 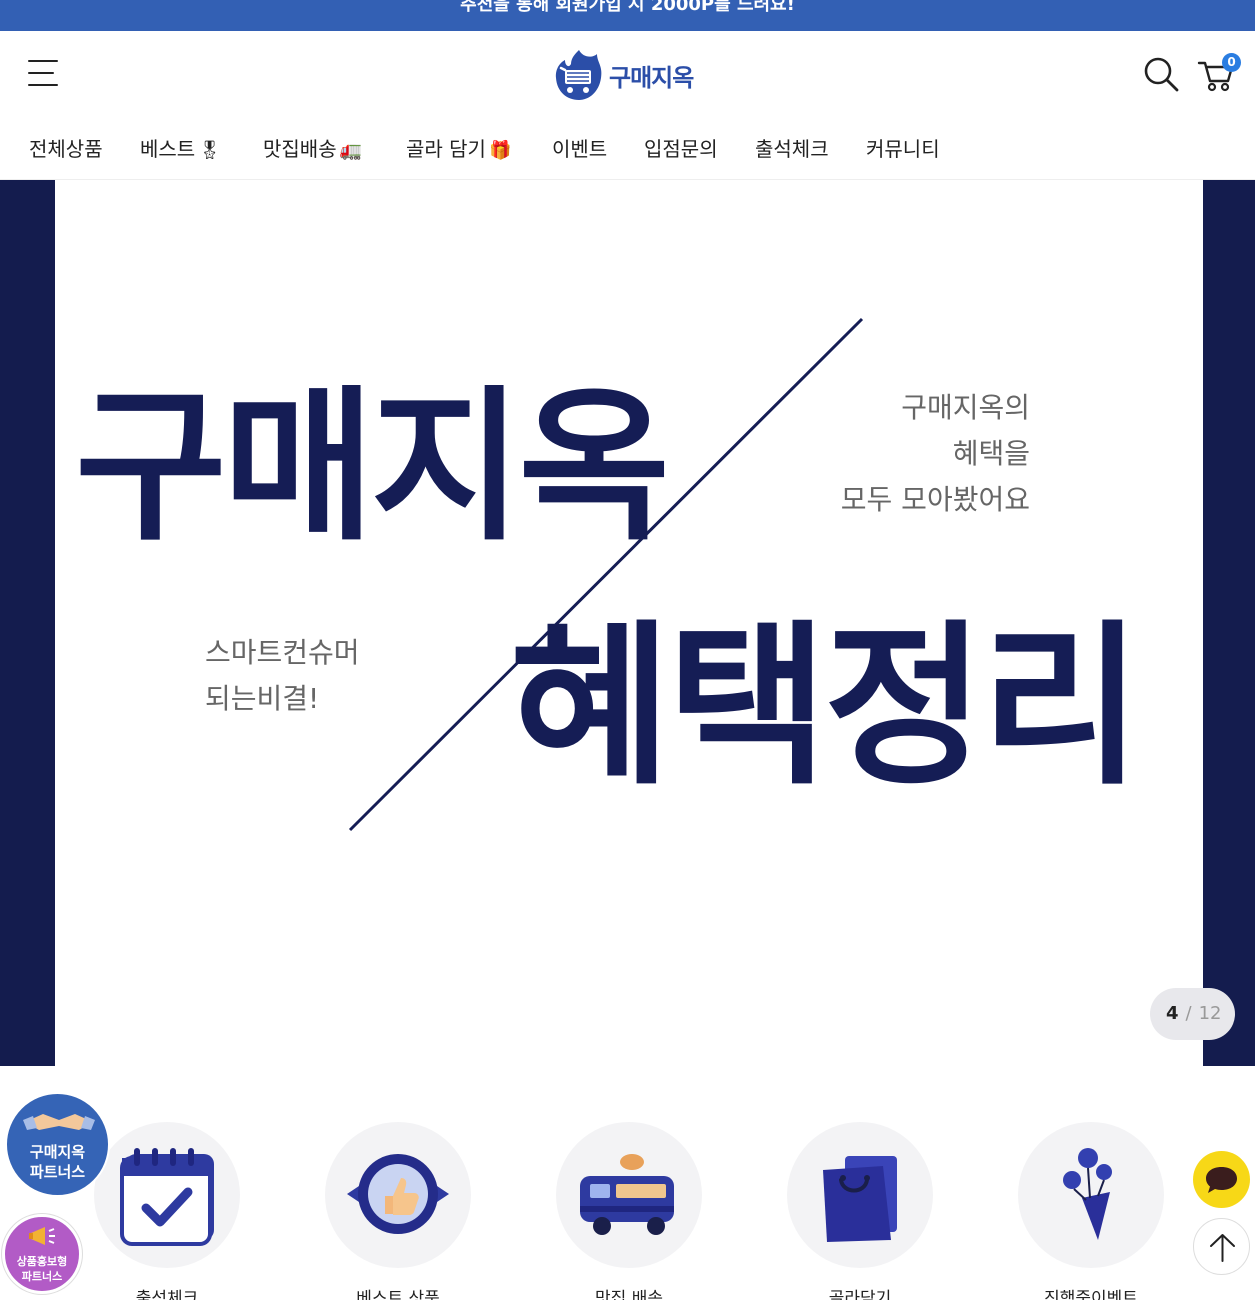 What do you see at coordinates (627, 15) in the screenshot?
I see `promo-bar: 추천을 통해 회원가입 시 2000P를 드려요!` at bounding box center [627, 15].